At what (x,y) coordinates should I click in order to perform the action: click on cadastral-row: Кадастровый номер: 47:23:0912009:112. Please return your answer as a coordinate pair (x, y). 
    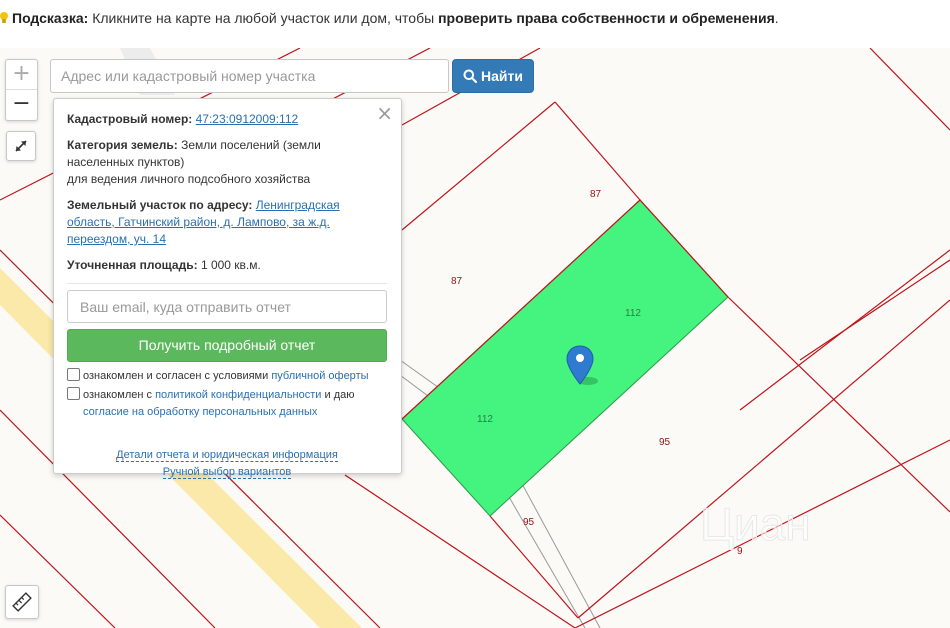
    Looking at the image, I should click on (227, 119).